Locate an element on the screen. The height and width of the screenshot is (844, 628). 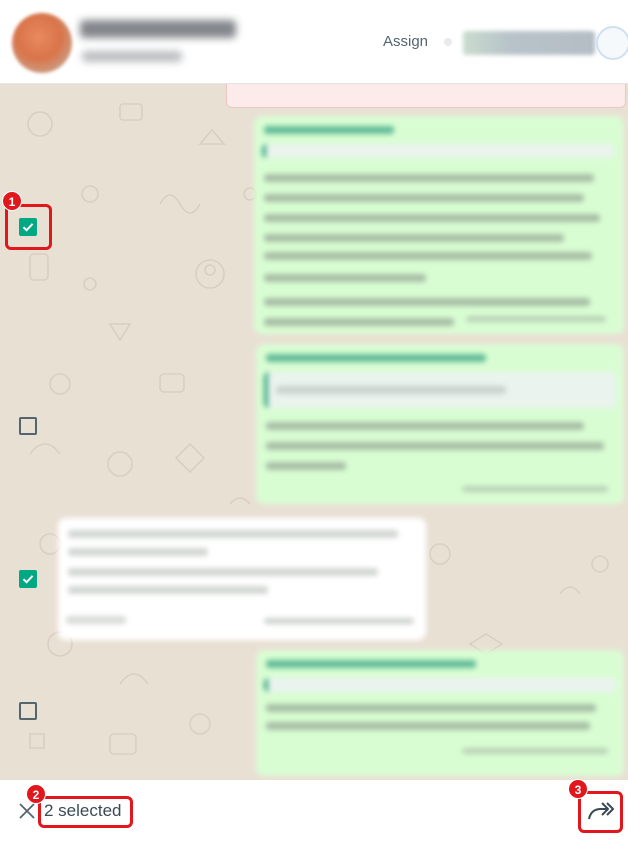
assign-indicator is located at coordinates (448, 42).